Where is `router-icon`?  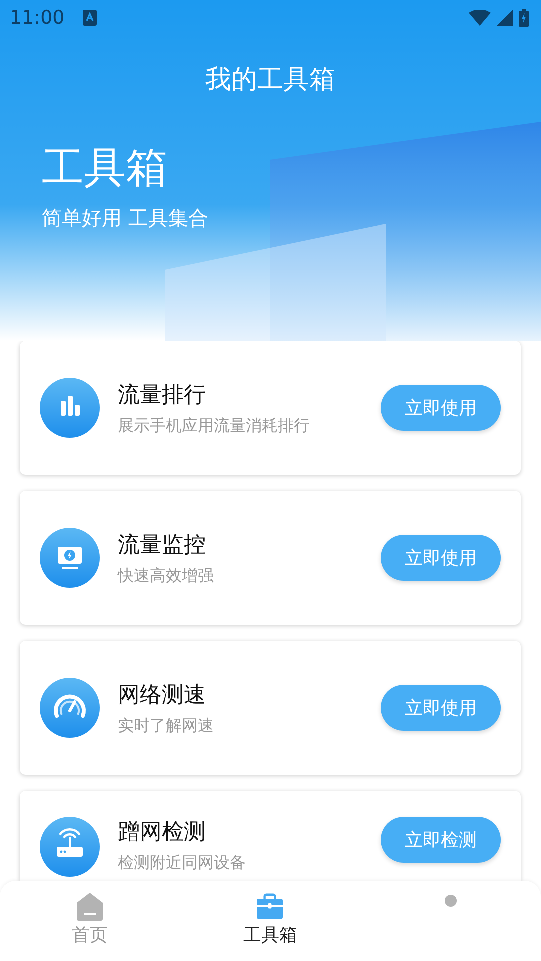 router-icon is located at coordinates (70, 847).